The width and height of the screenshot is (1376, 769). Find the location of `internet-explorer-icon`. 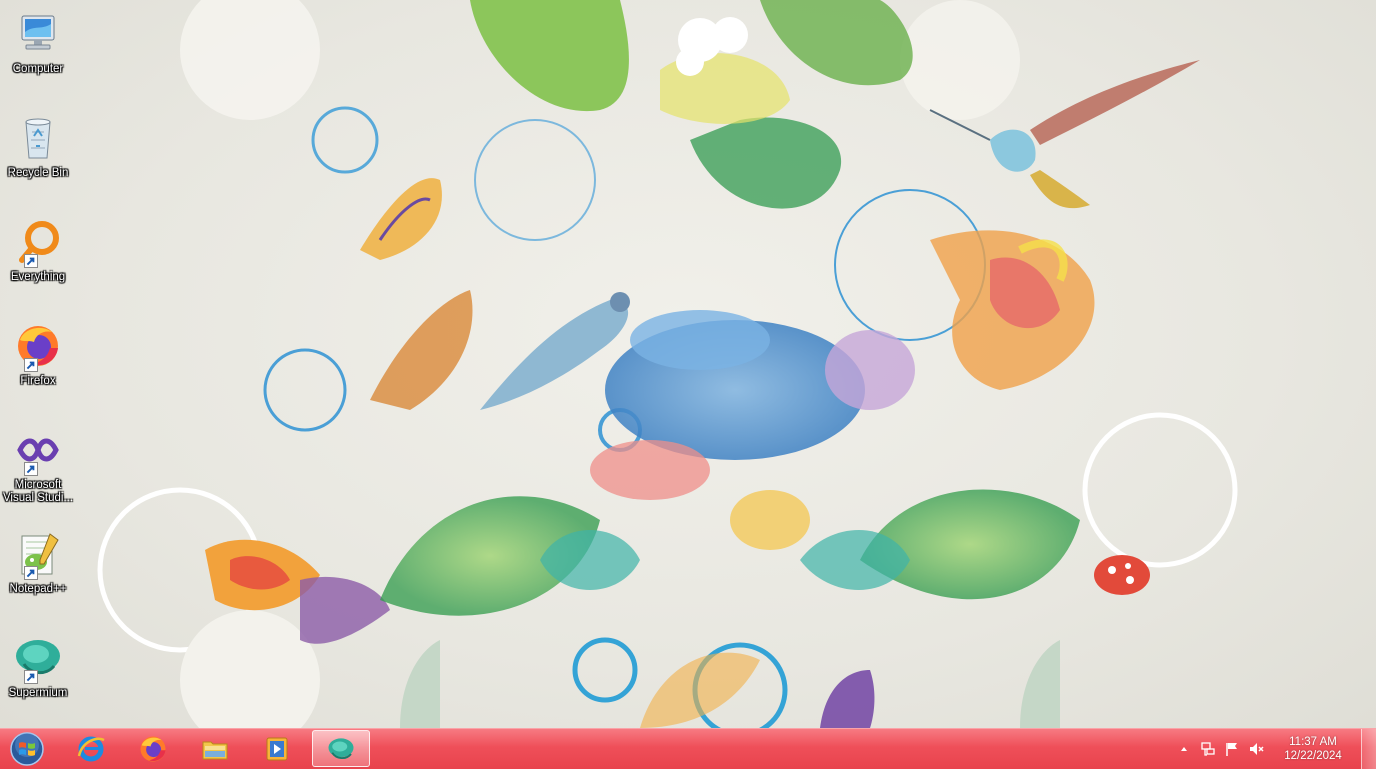

internet-explorer-icon is located at coordinates (91, 748).